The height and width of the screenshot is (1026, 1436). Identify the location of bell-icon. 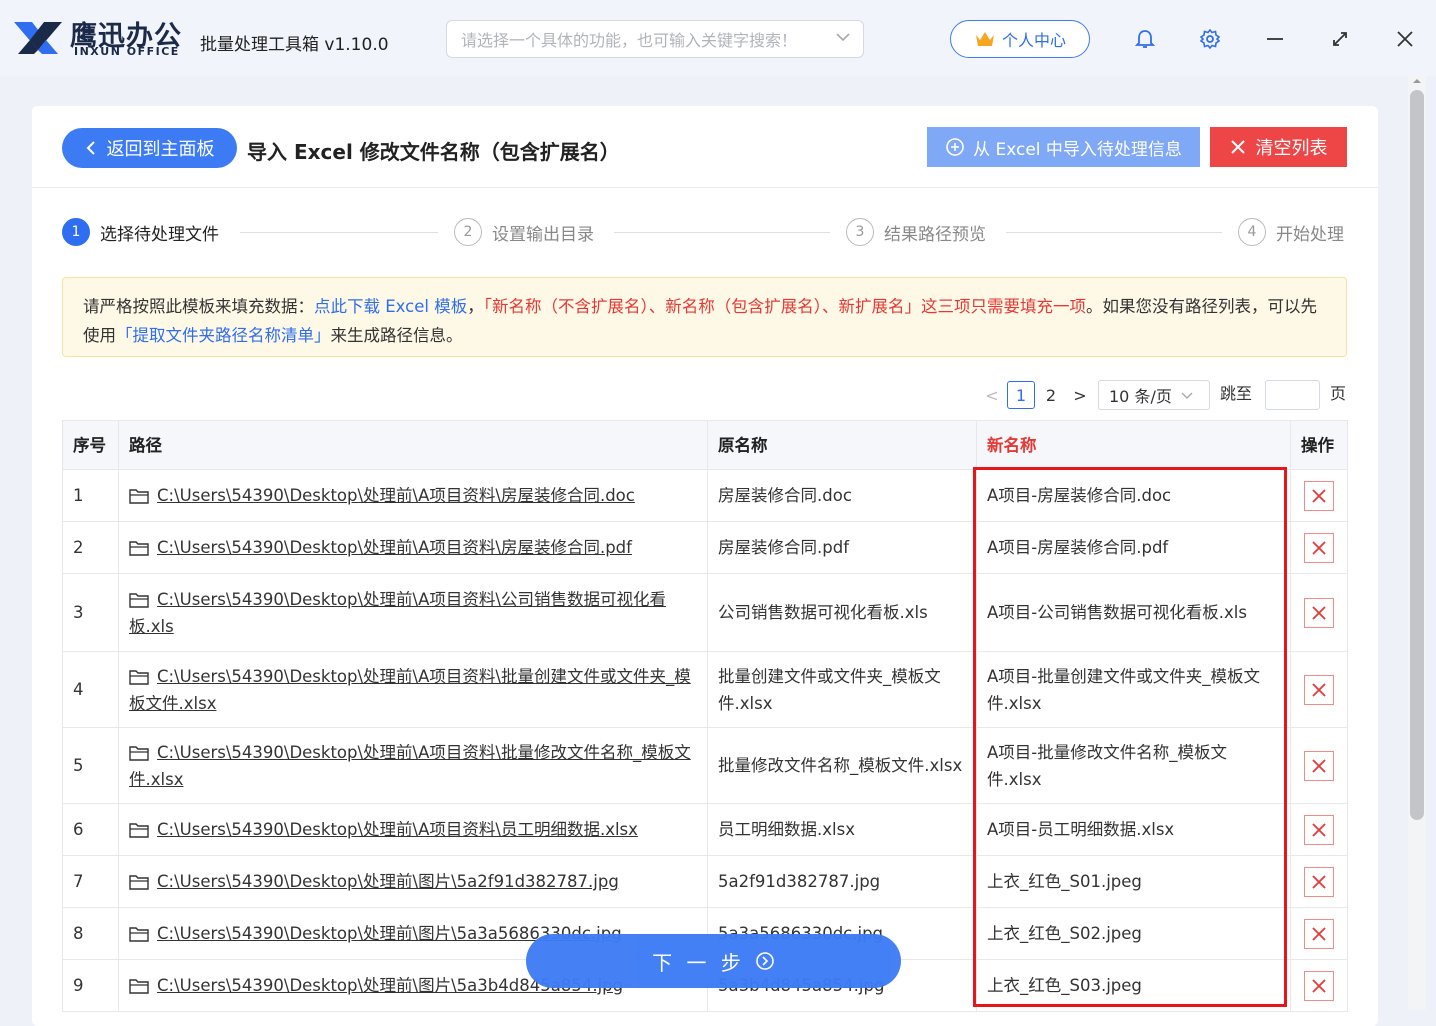
(1145, 39).